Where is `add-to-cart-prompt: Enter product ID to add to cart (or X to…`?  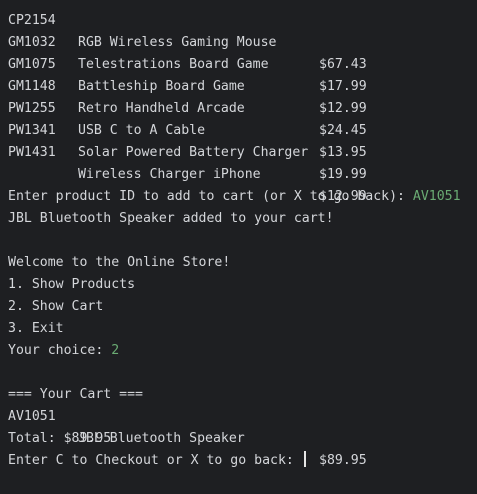 add-to-cart-prompt: Enter product ID to add to cart (or X to… is located at coordinates (238, 184).